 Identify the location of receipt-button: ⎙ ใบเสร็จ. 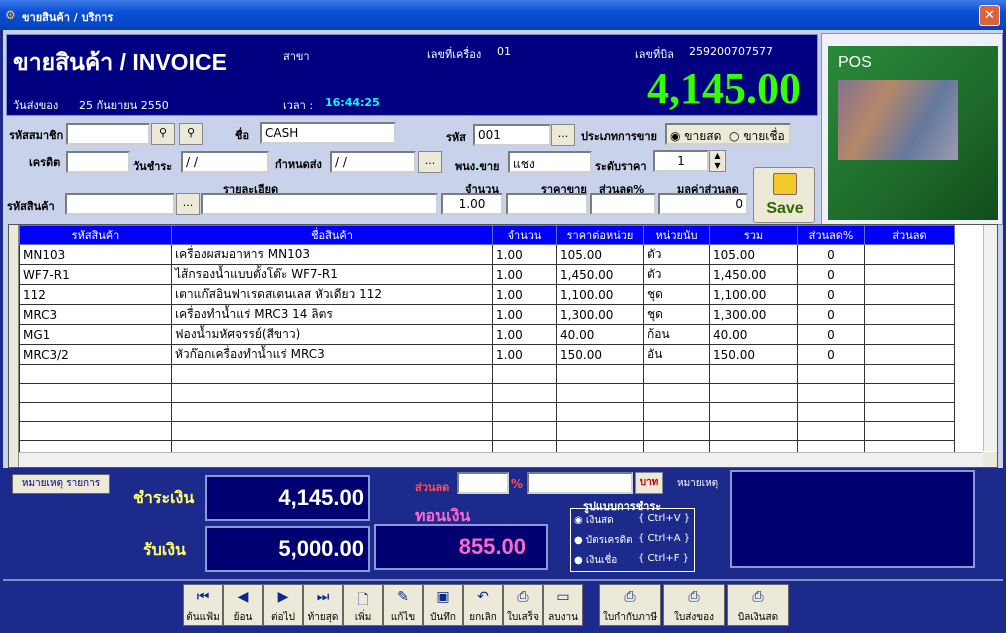
(523, 605).